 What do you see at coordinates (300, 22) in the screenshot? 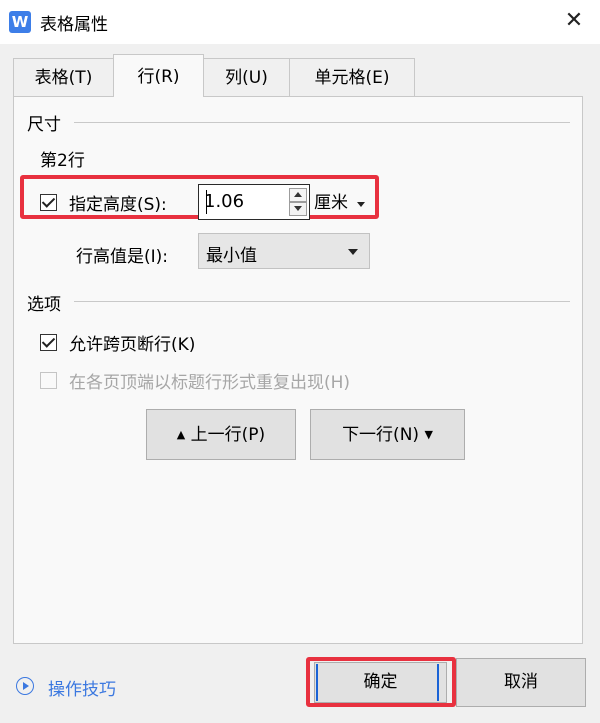
I see `title-bar: W 表格属性 ✕` at bounding box center [300, 22].